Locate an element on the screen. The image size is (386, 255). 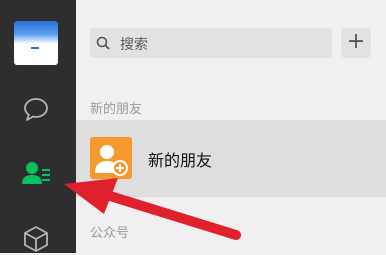
chat-icon is located at coordinates (36, 109).